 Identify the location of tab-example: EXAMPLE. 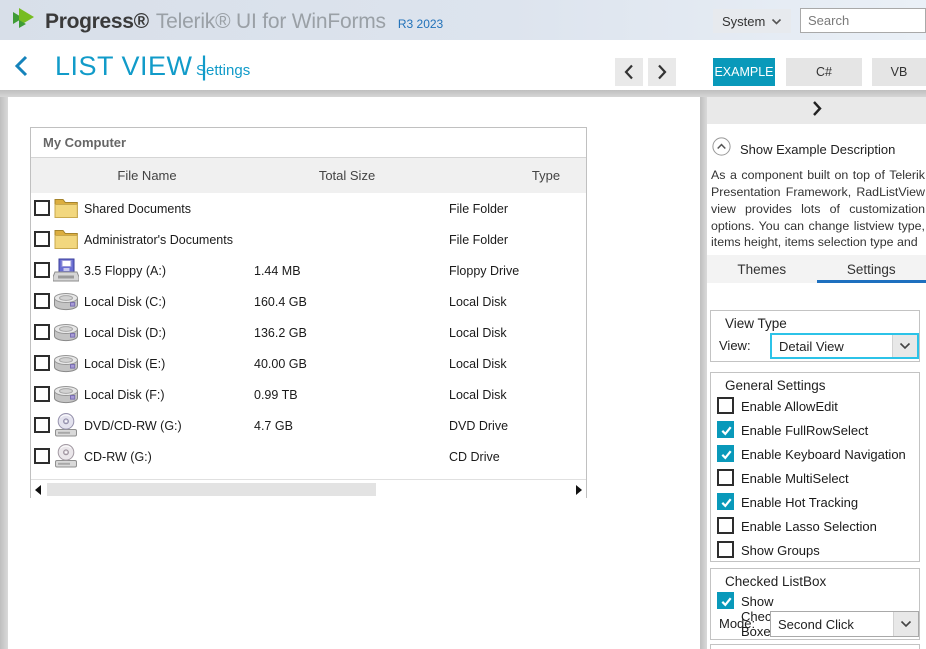
(744, 72).